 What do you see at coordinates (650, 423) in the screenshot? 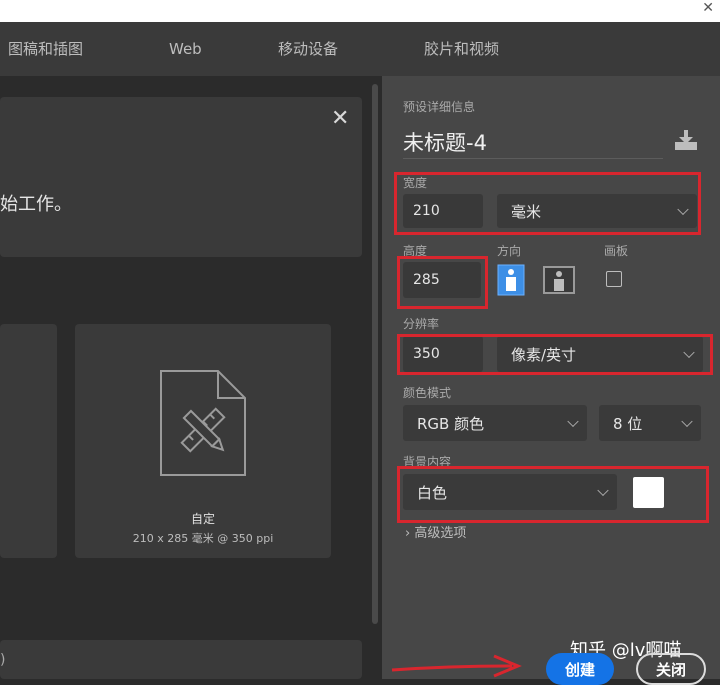
I see `bit-depth-select: 8 位` at bounding box center [650, 423].